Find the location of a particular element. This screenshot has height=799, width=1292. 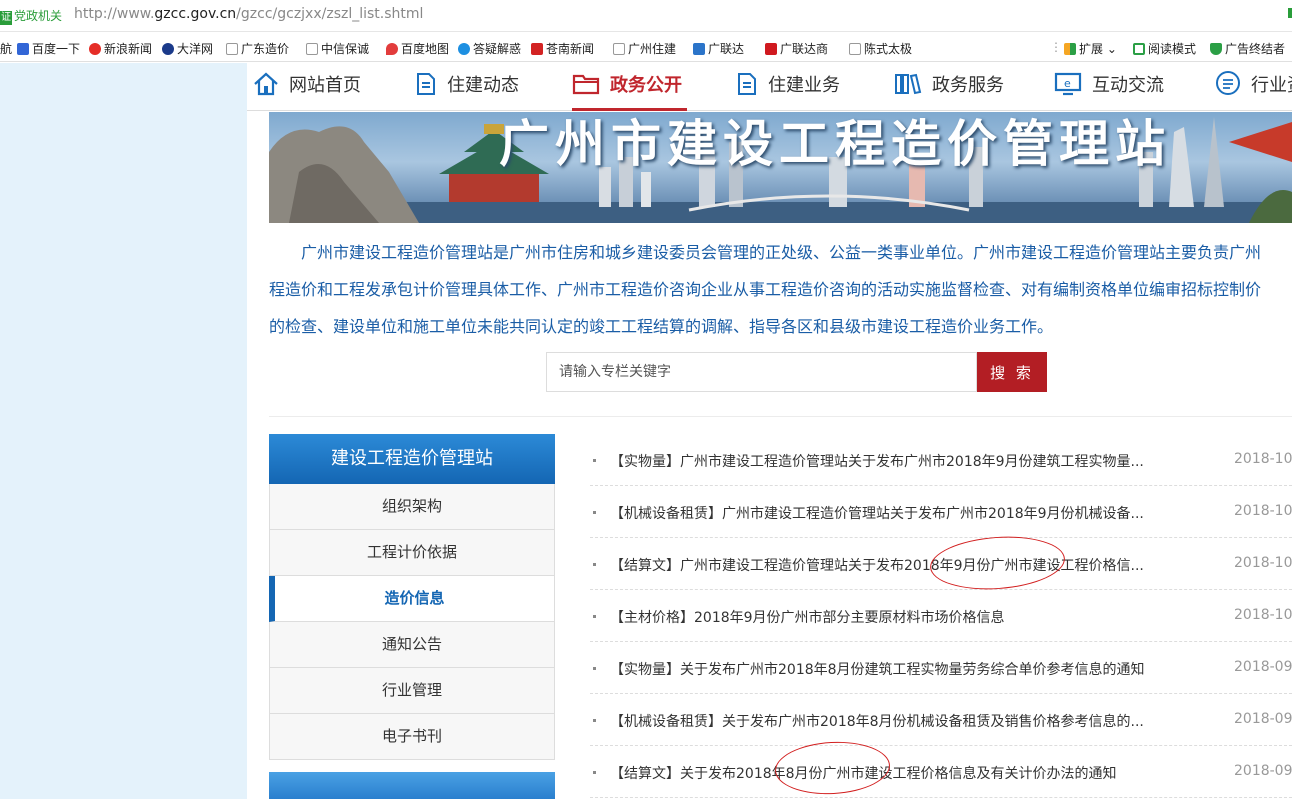

main-nav: 网站首页 住建动态 政务公开 住建业务 政务服务 e互动交流 行业资 is located at coordinates (769, 87).